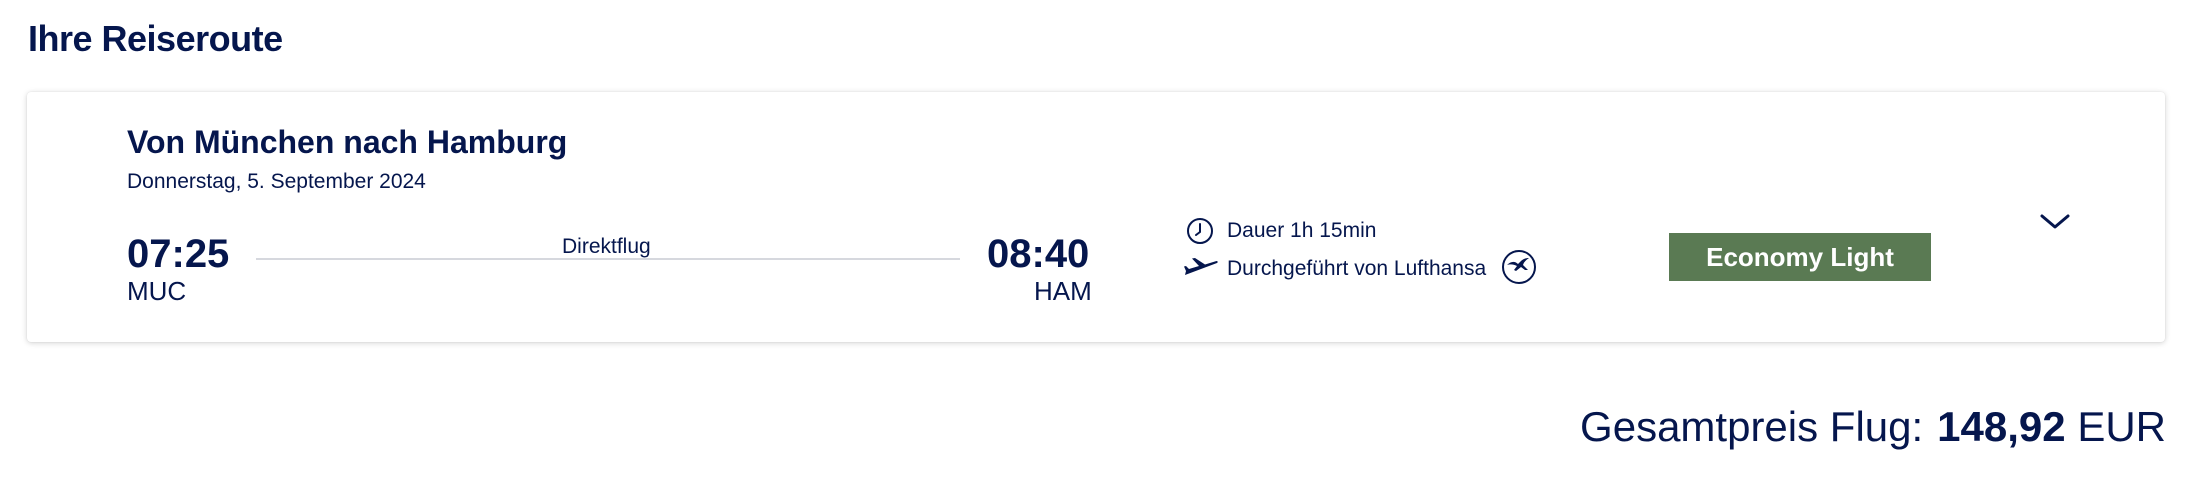  What do you see at coordinates (1038, 254) in the screenshot?
I see `arrival-time: 08:40` at bounding box center [1038, 254].